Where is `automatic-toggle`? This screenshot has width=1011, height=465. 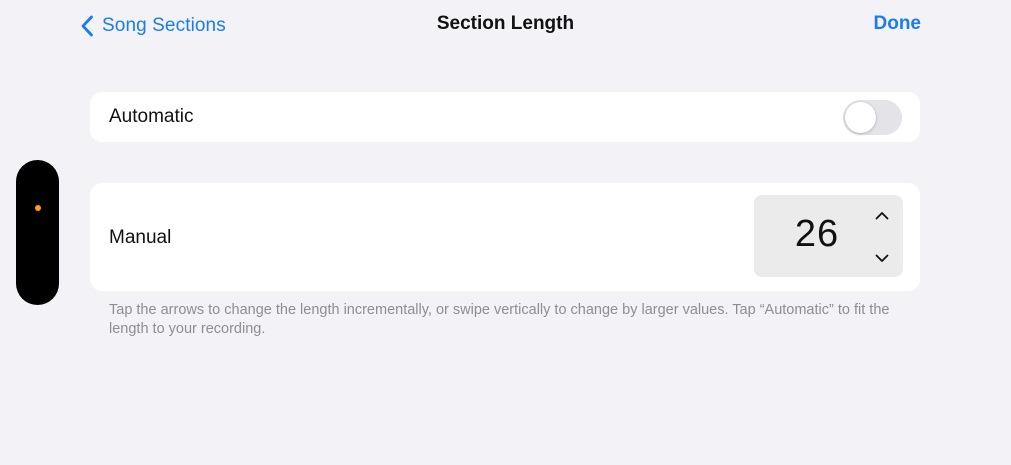
automatic-toggle is located at coordinates (872, 117).